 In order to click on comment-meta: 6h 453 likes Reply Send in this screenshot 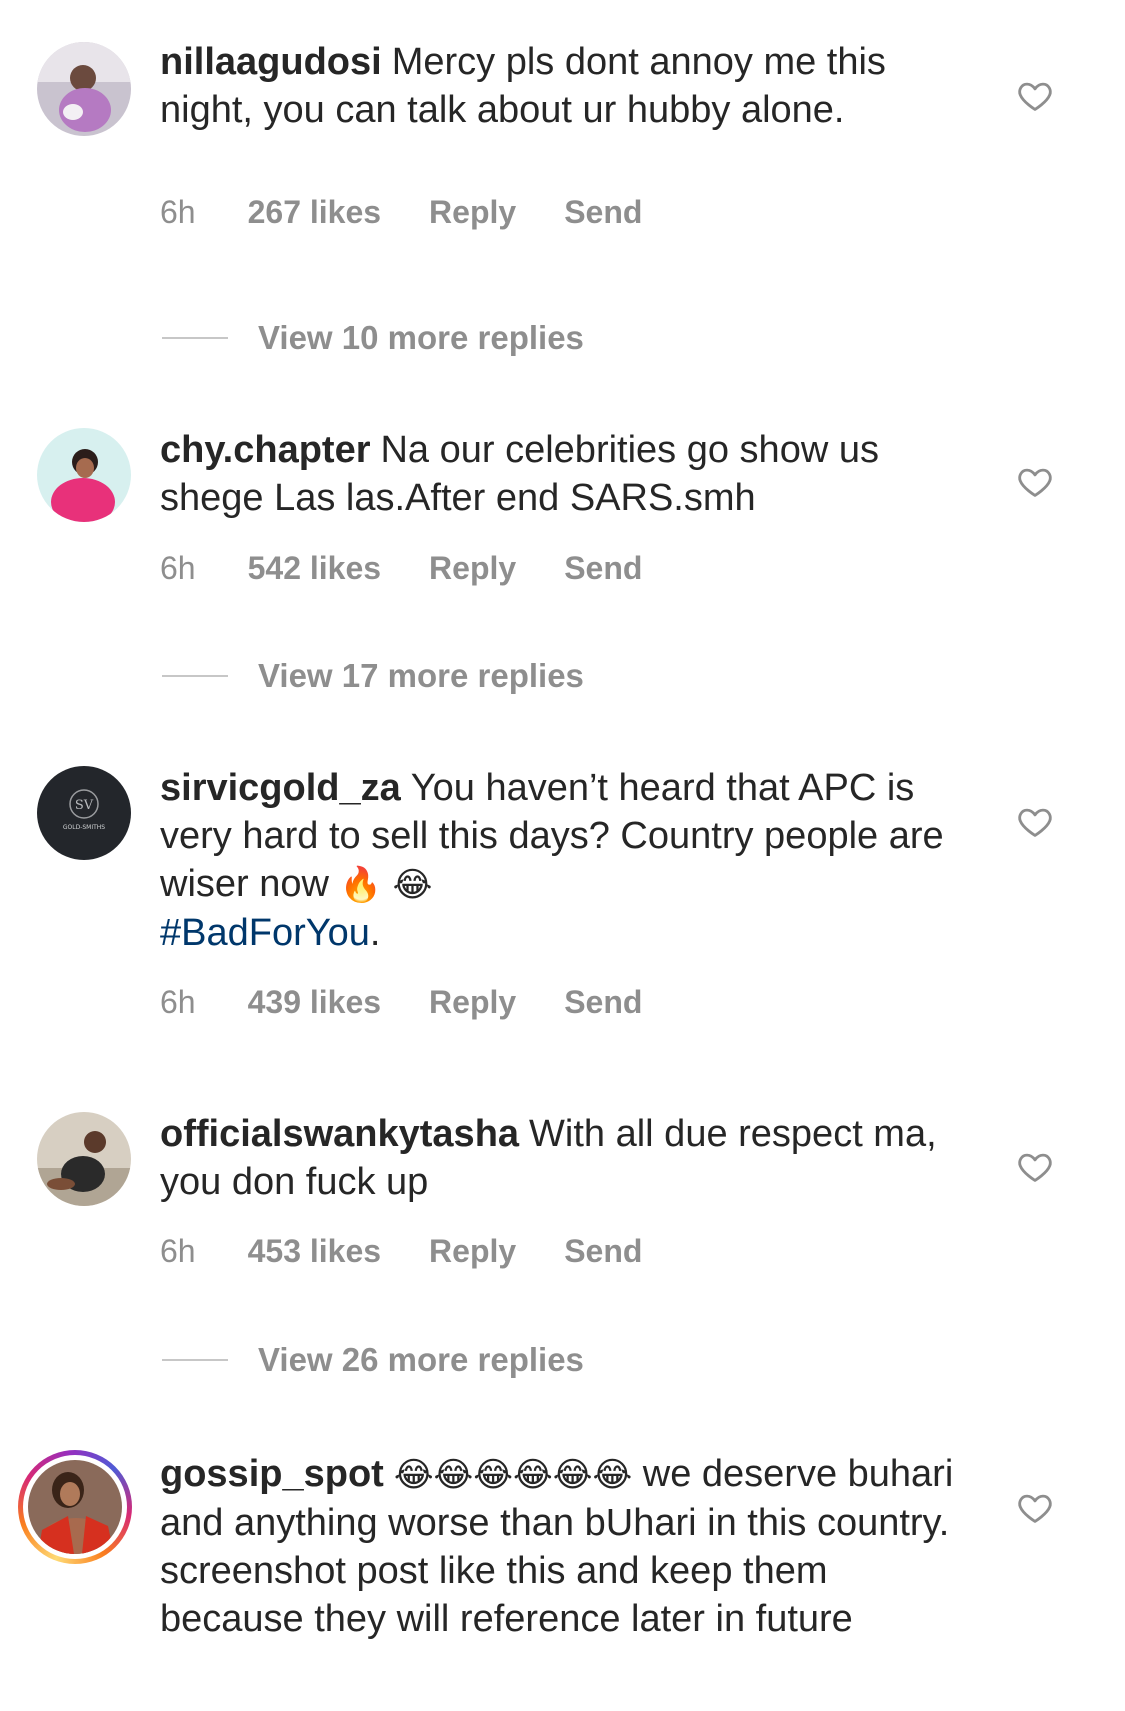, I will do `click(425, 1251)`.